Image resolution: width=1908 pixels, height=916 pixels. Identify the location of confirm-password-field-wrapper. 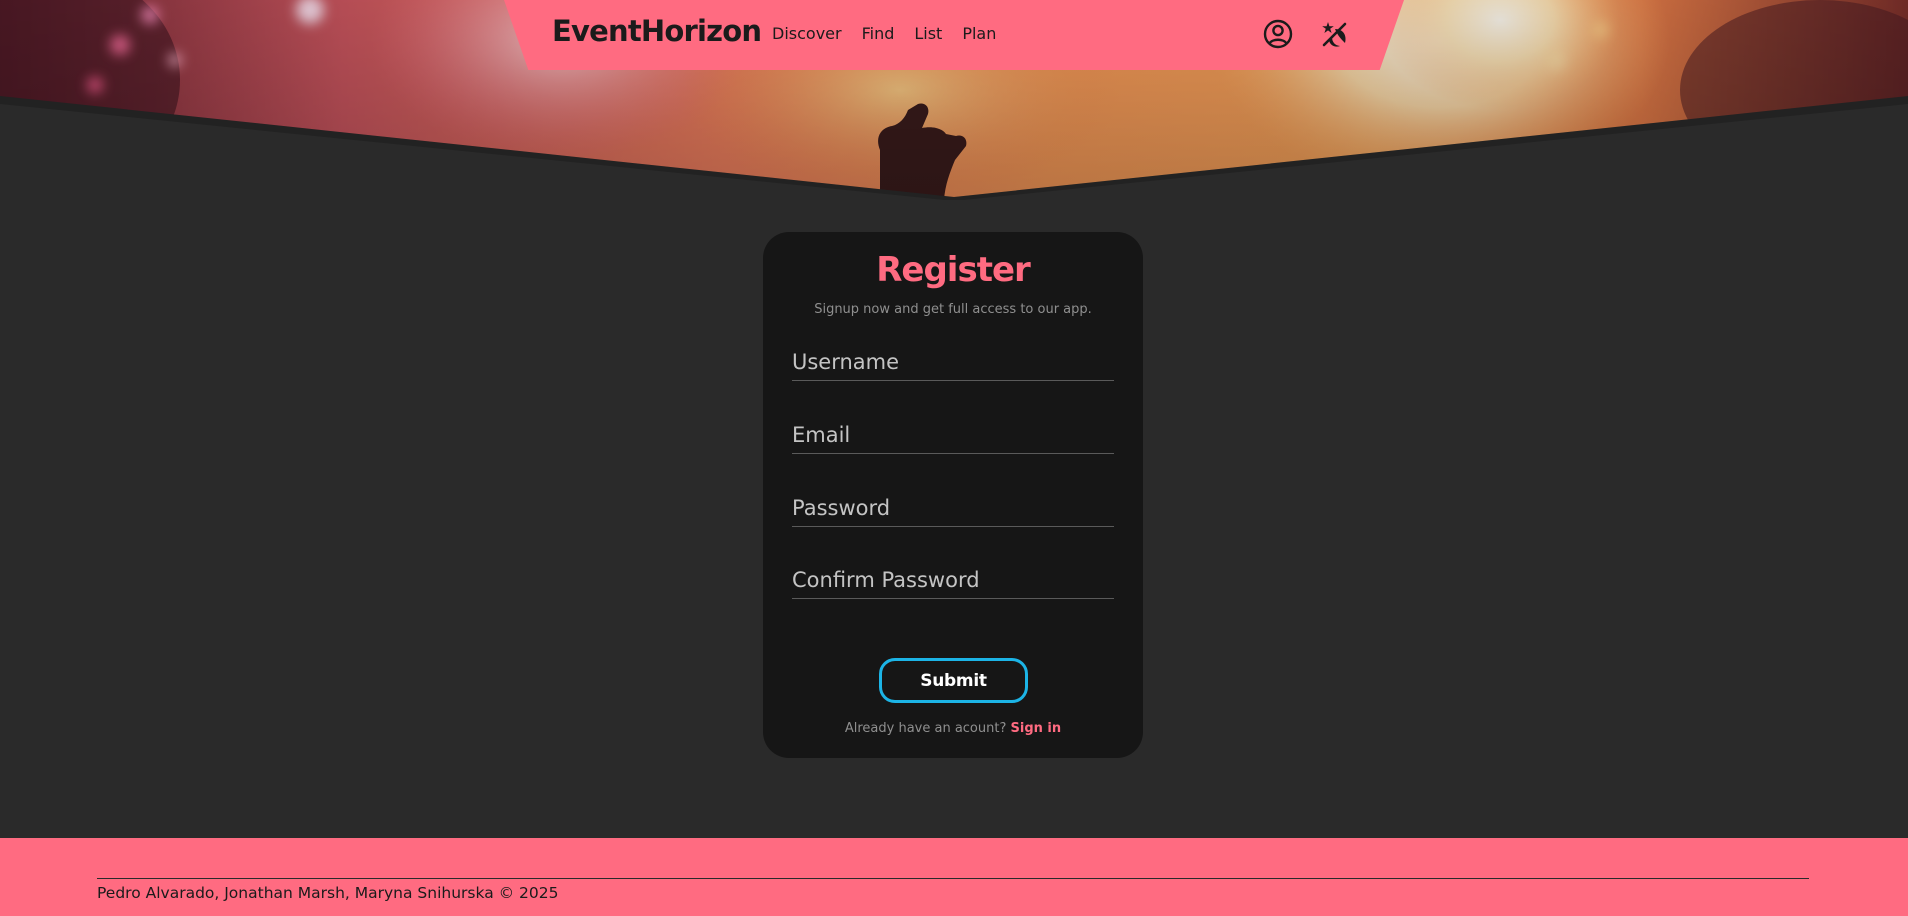
(953, 580).